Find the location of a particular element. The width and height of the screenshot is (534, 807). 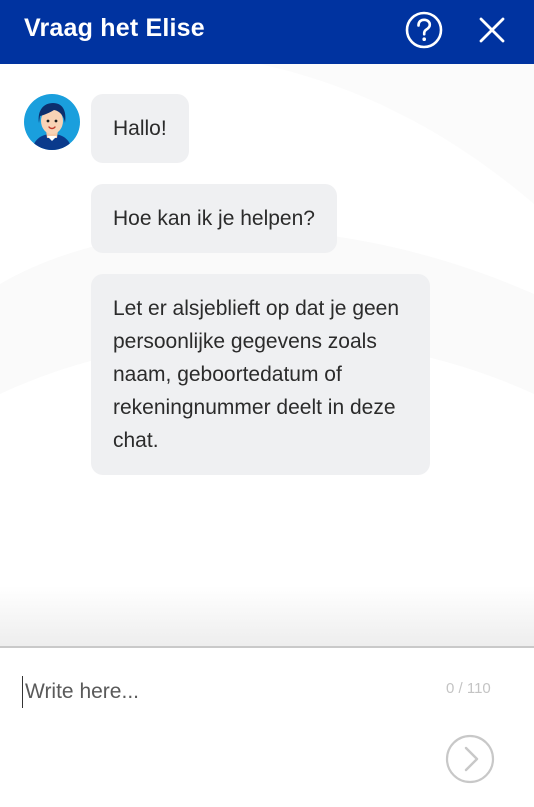

close-button is located at coordinates (492, 30).